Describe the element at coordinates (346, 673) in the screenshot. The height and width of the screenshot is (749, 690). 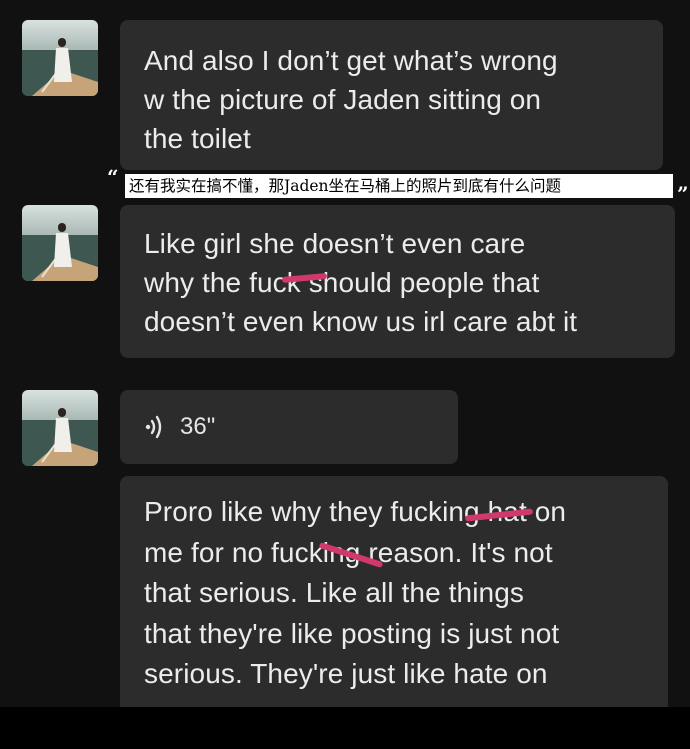
I see `message-line: serious. They're just like hate on` at that location.